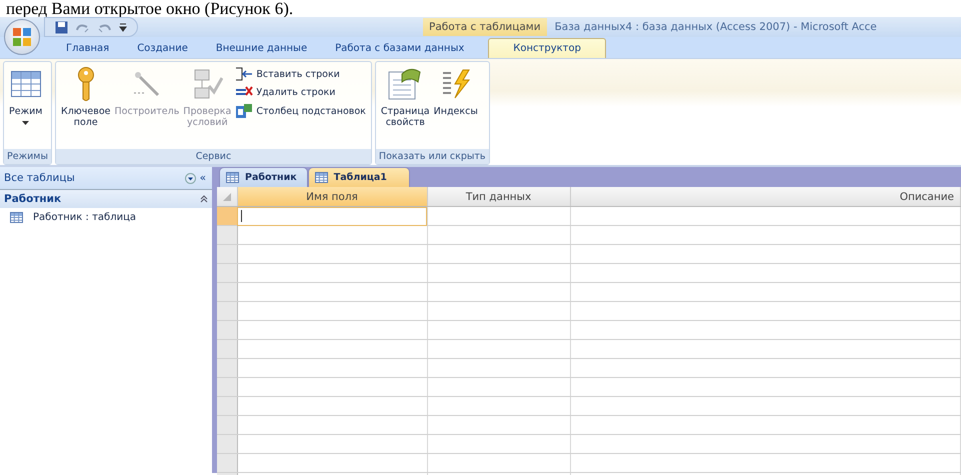 Image resolution: width=961 pixels, height=475 pixels. I want to click on ribbon-tab: Создание, so click(162, 48).